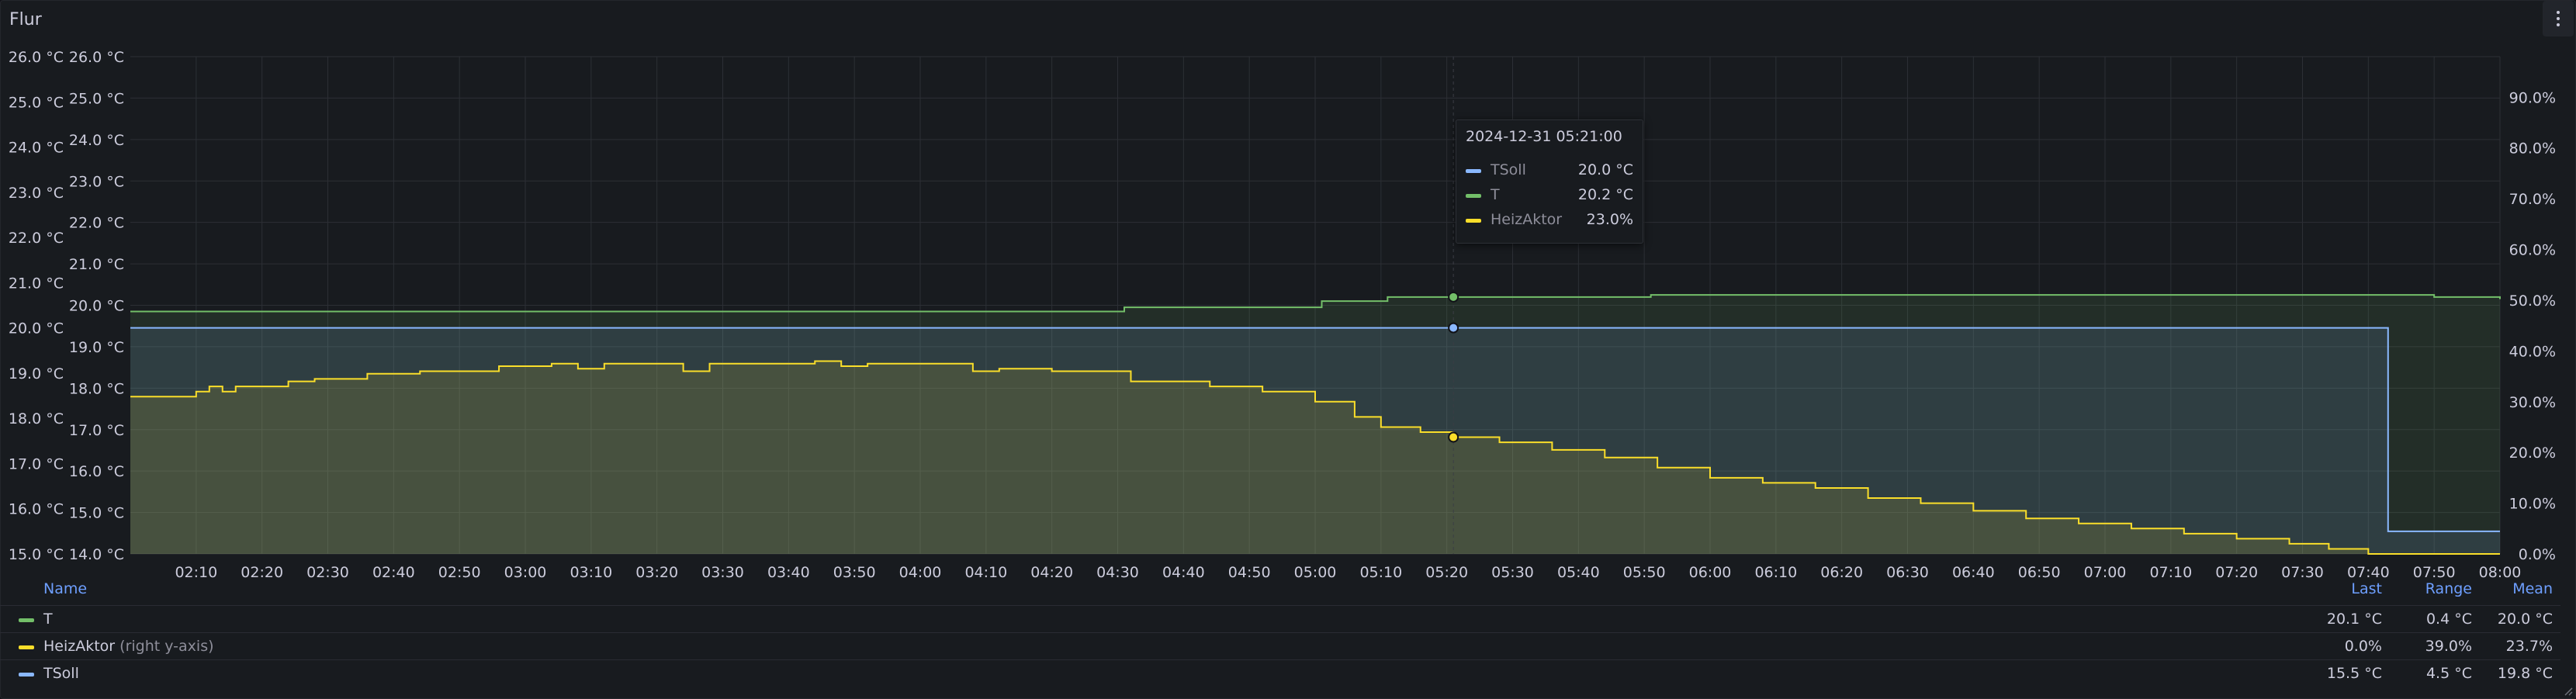  What do you see at coordinates (459, 571) in the screenshot?
I see `x-tick-label: 02:50` at bounding box center [459, 571].